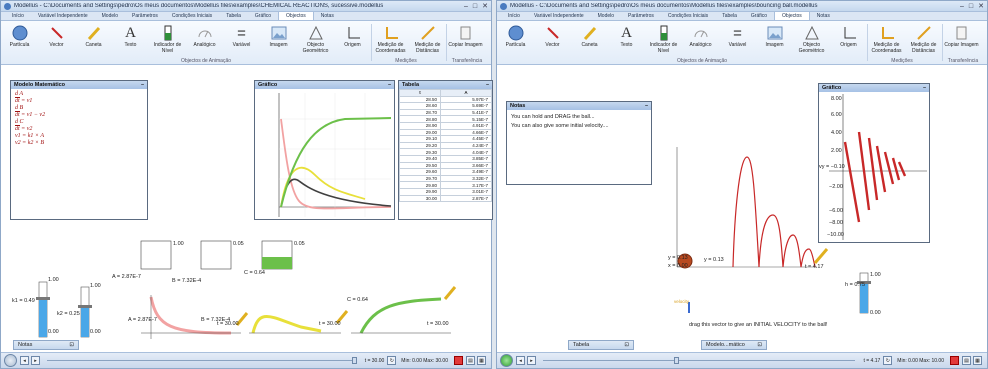  Describe the element at coordinates (278, 45) in the screenshot. I see `imagem-label: Imagem` at that location.